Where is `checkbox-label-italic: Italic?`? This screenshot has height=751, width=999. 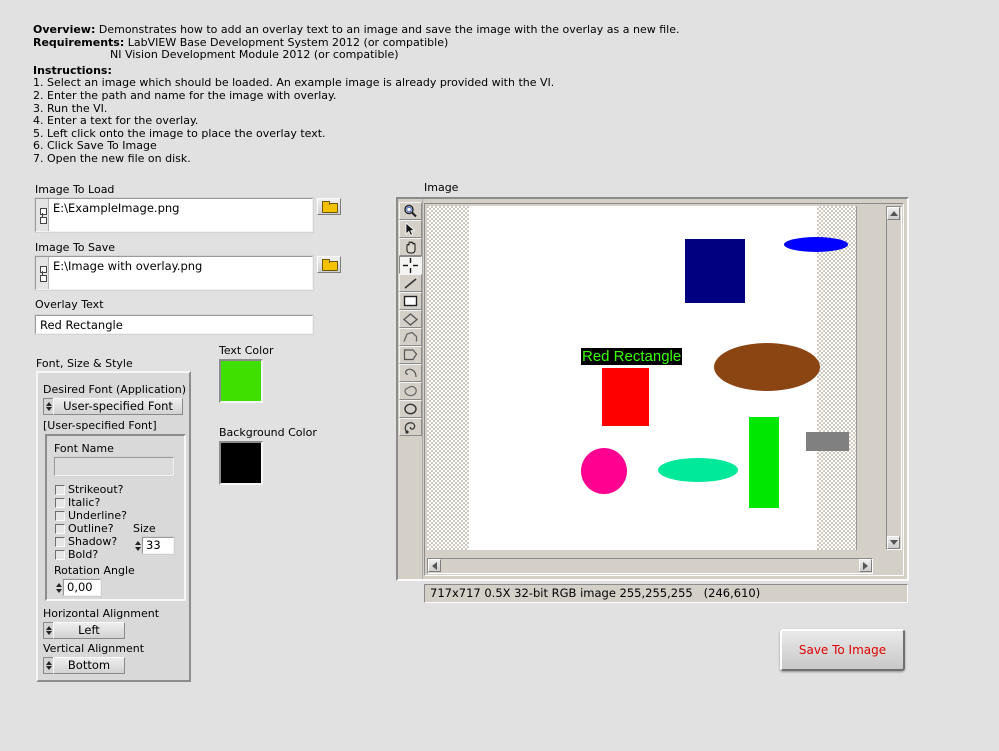 checkbox-label-italic: Italic? is located at coordinates (84, 502).